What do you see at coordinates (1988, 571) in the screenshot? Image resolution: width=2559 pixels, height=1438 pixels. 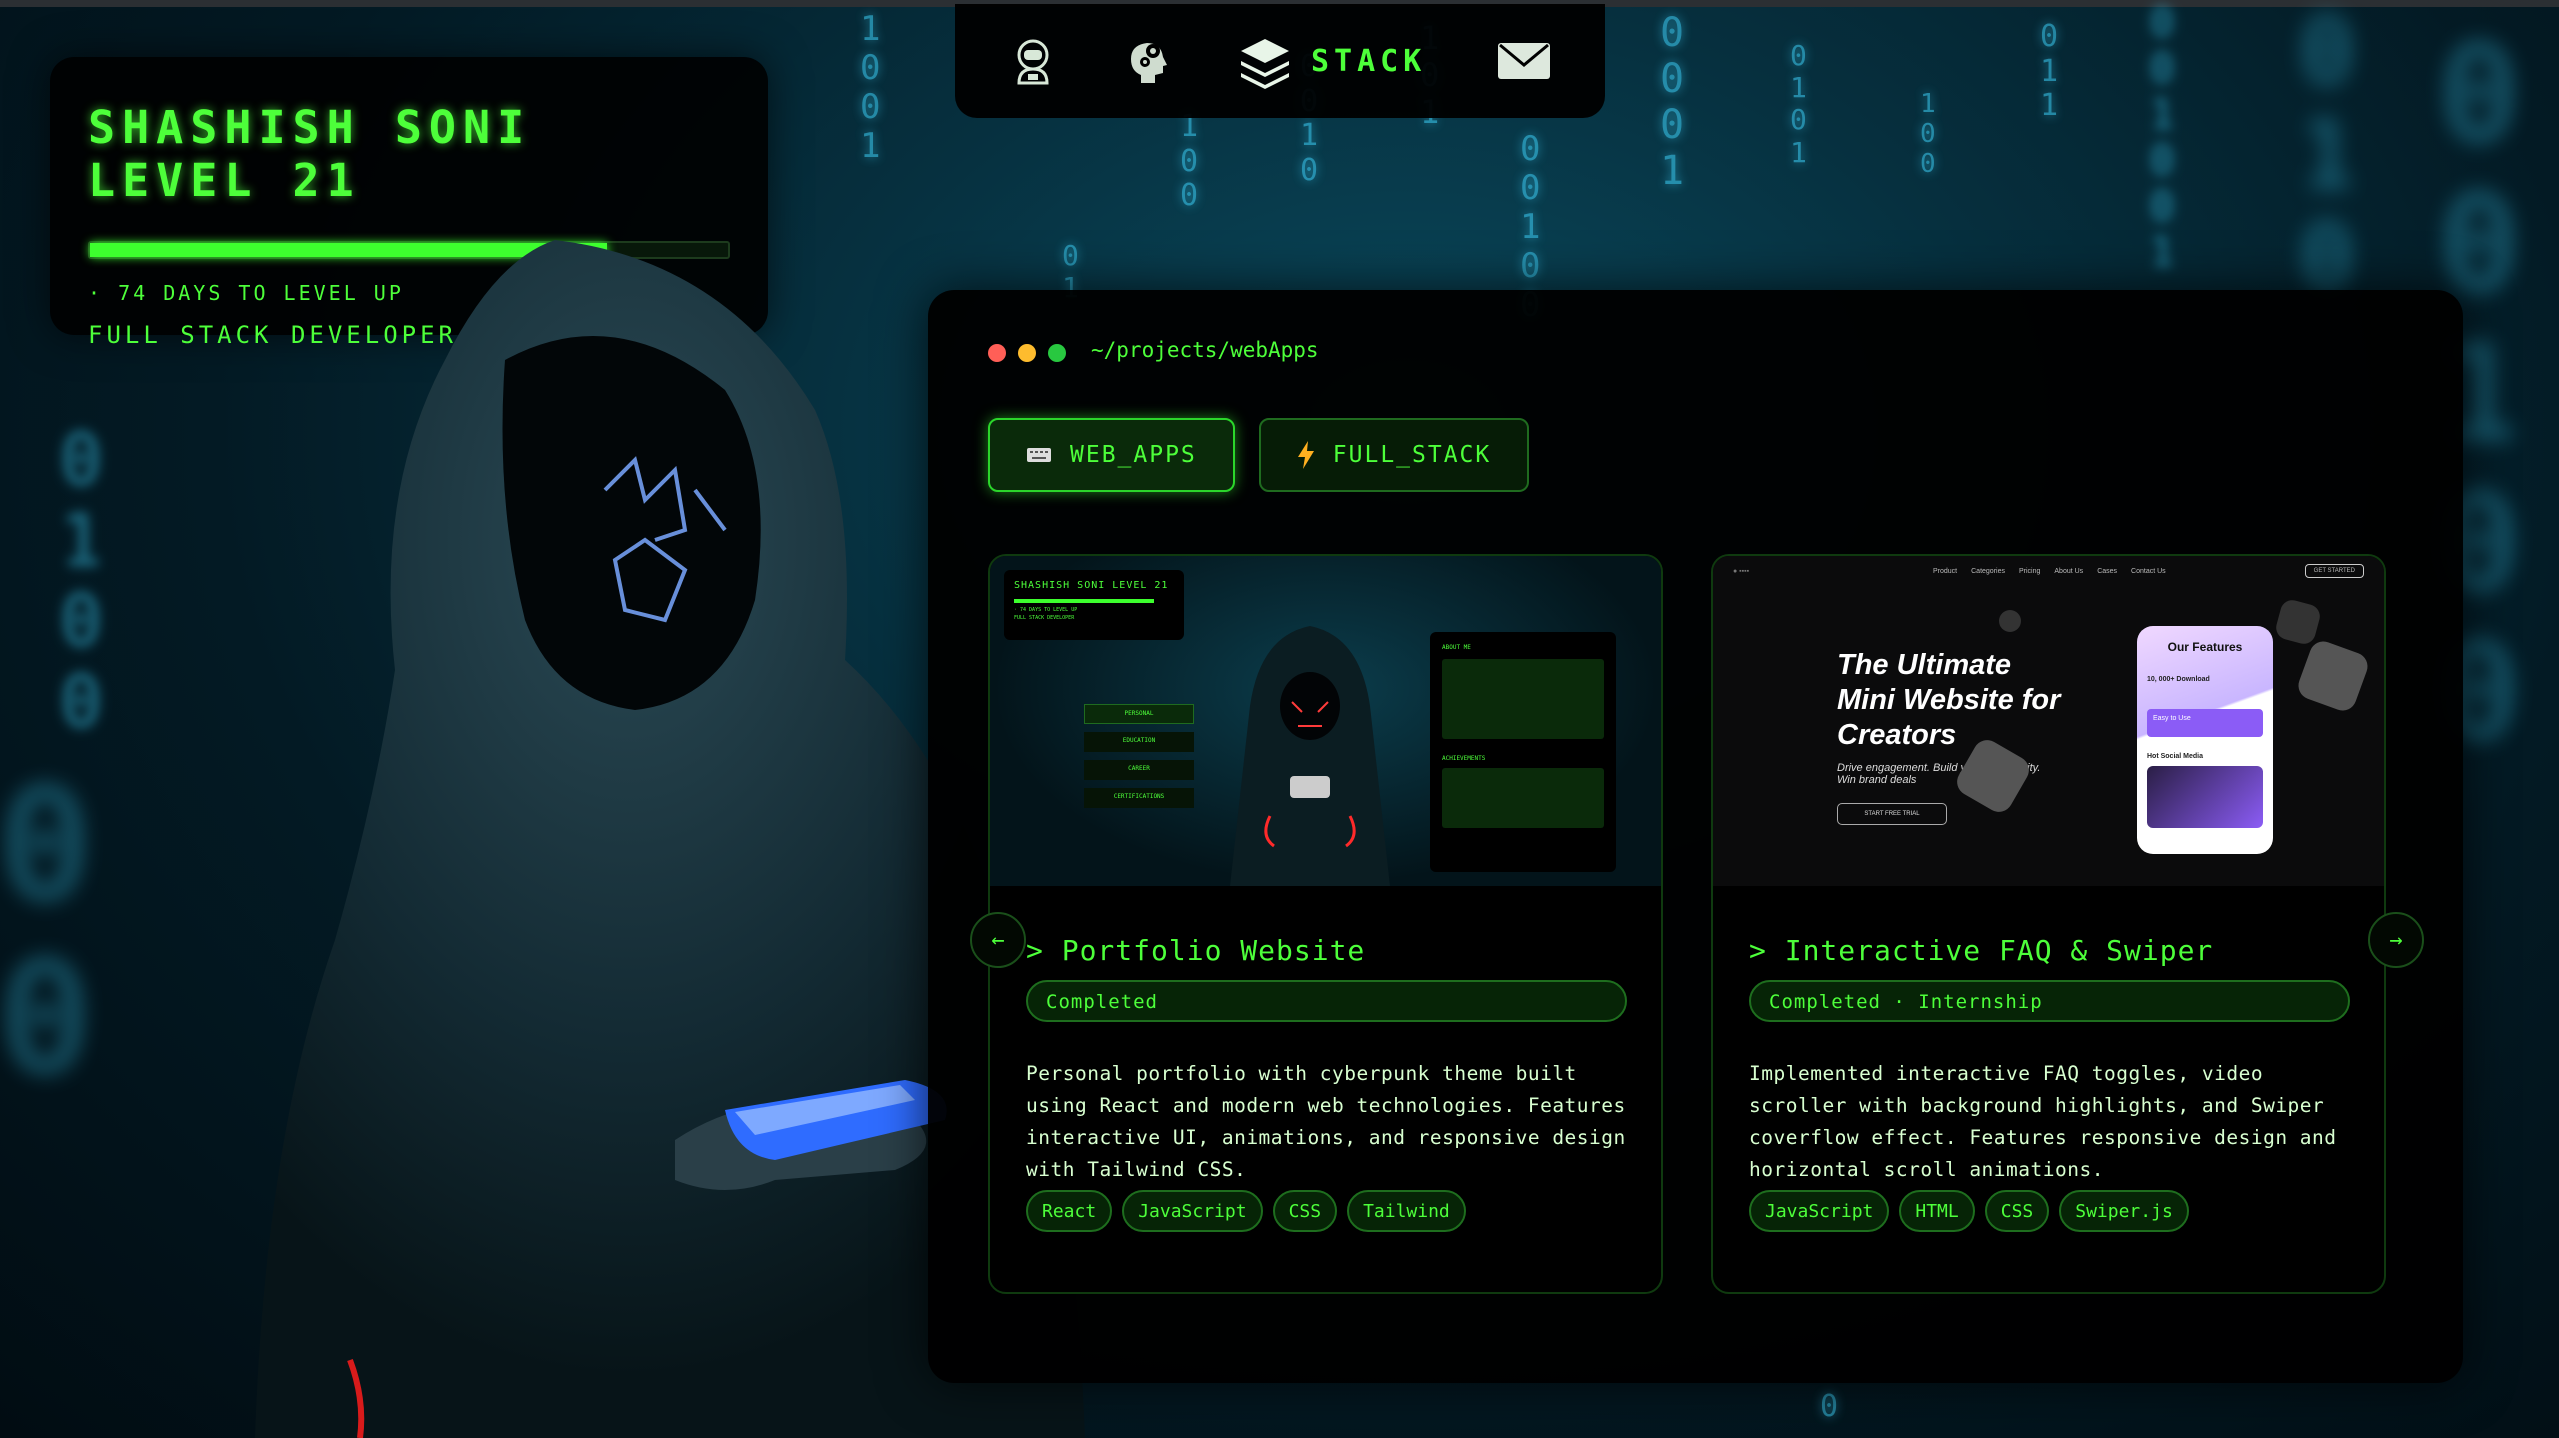 I see `thumb-nav-item: Categories` at bounding box center [1988, 571].